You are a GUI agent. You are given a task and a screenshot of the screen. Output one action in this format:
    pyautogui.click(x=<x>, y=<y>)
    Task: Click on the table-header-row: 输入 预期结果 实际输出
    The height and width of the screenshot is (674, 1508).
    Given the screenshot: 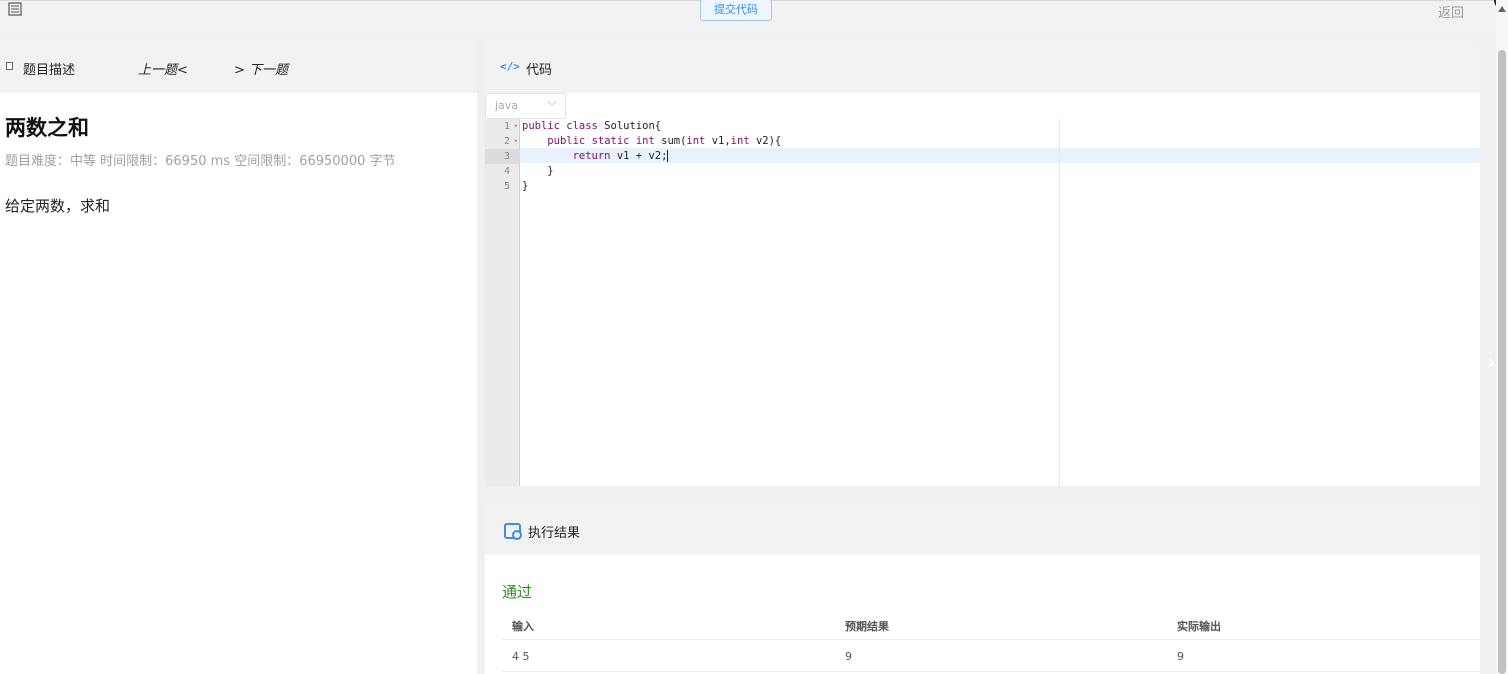 What is the action you would take?
    pyautogui.click(x=991, y=624)
    